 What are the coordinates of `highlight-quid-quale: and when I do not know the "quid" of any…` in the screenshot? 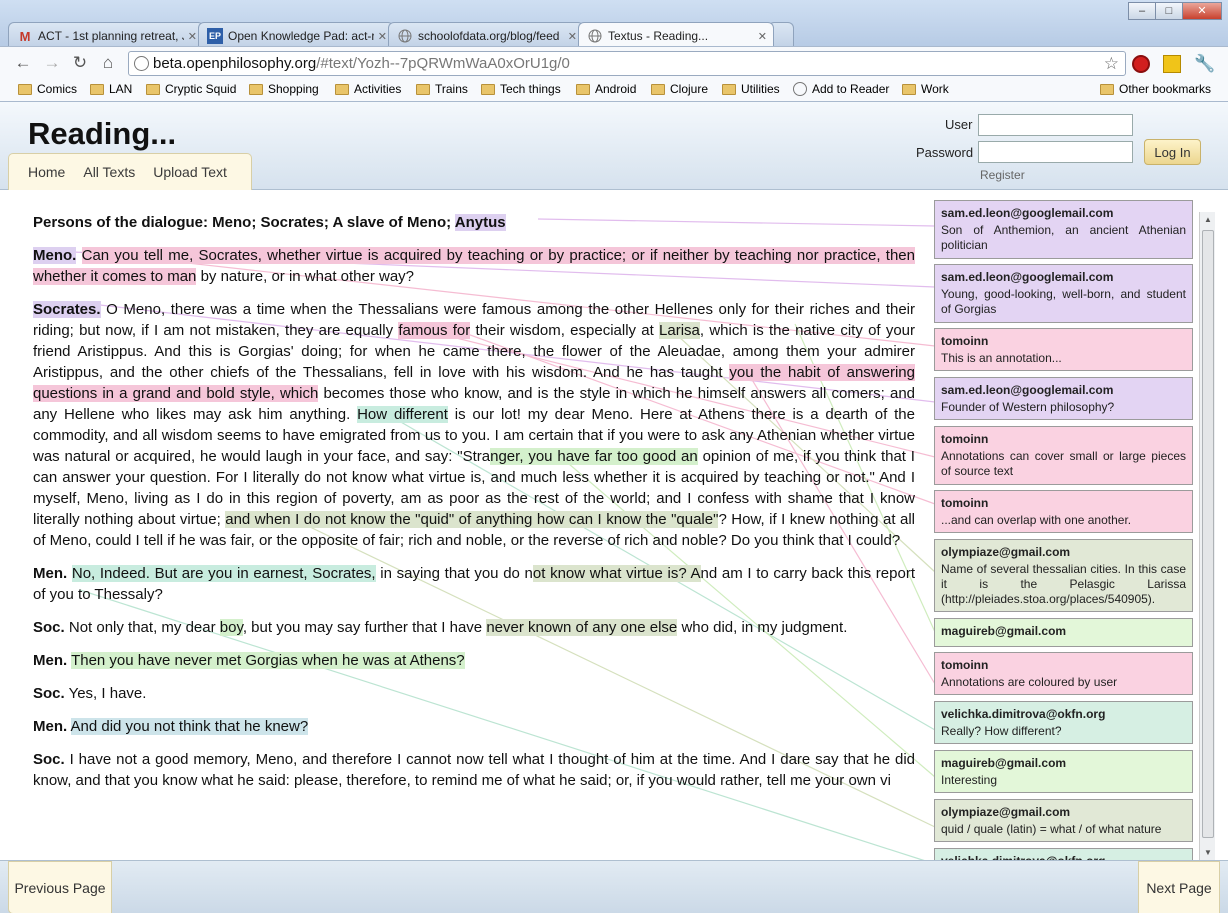 It's located at (472, 519).